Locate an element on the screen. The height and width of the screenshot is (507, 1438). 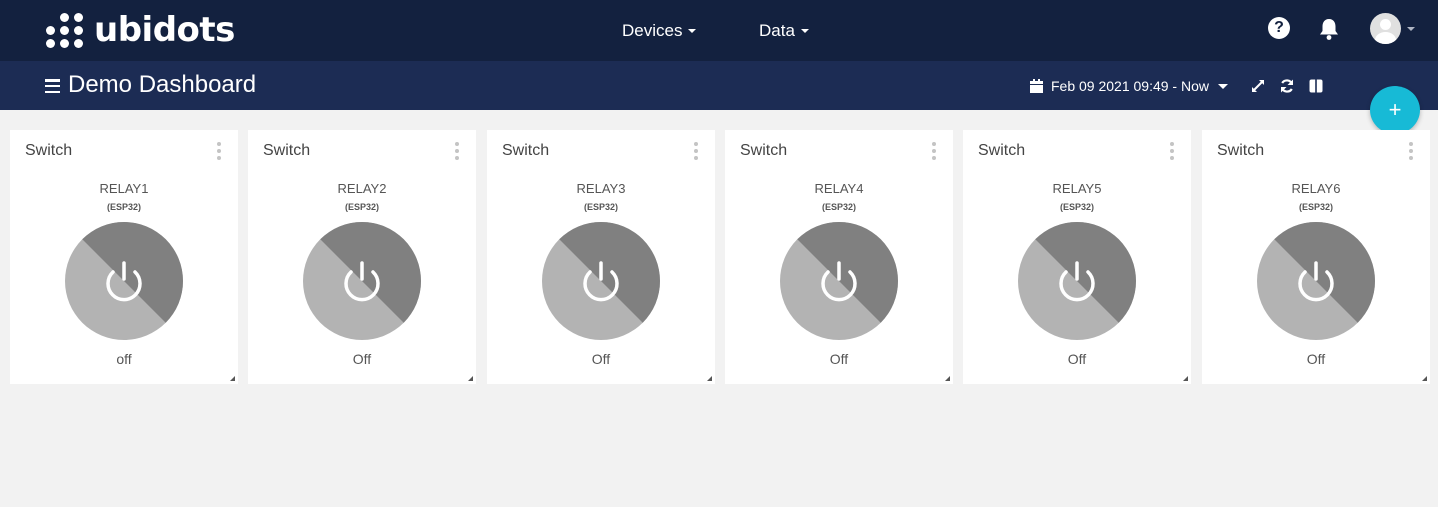
calendar-icon is located at coordinates (1036, 86).